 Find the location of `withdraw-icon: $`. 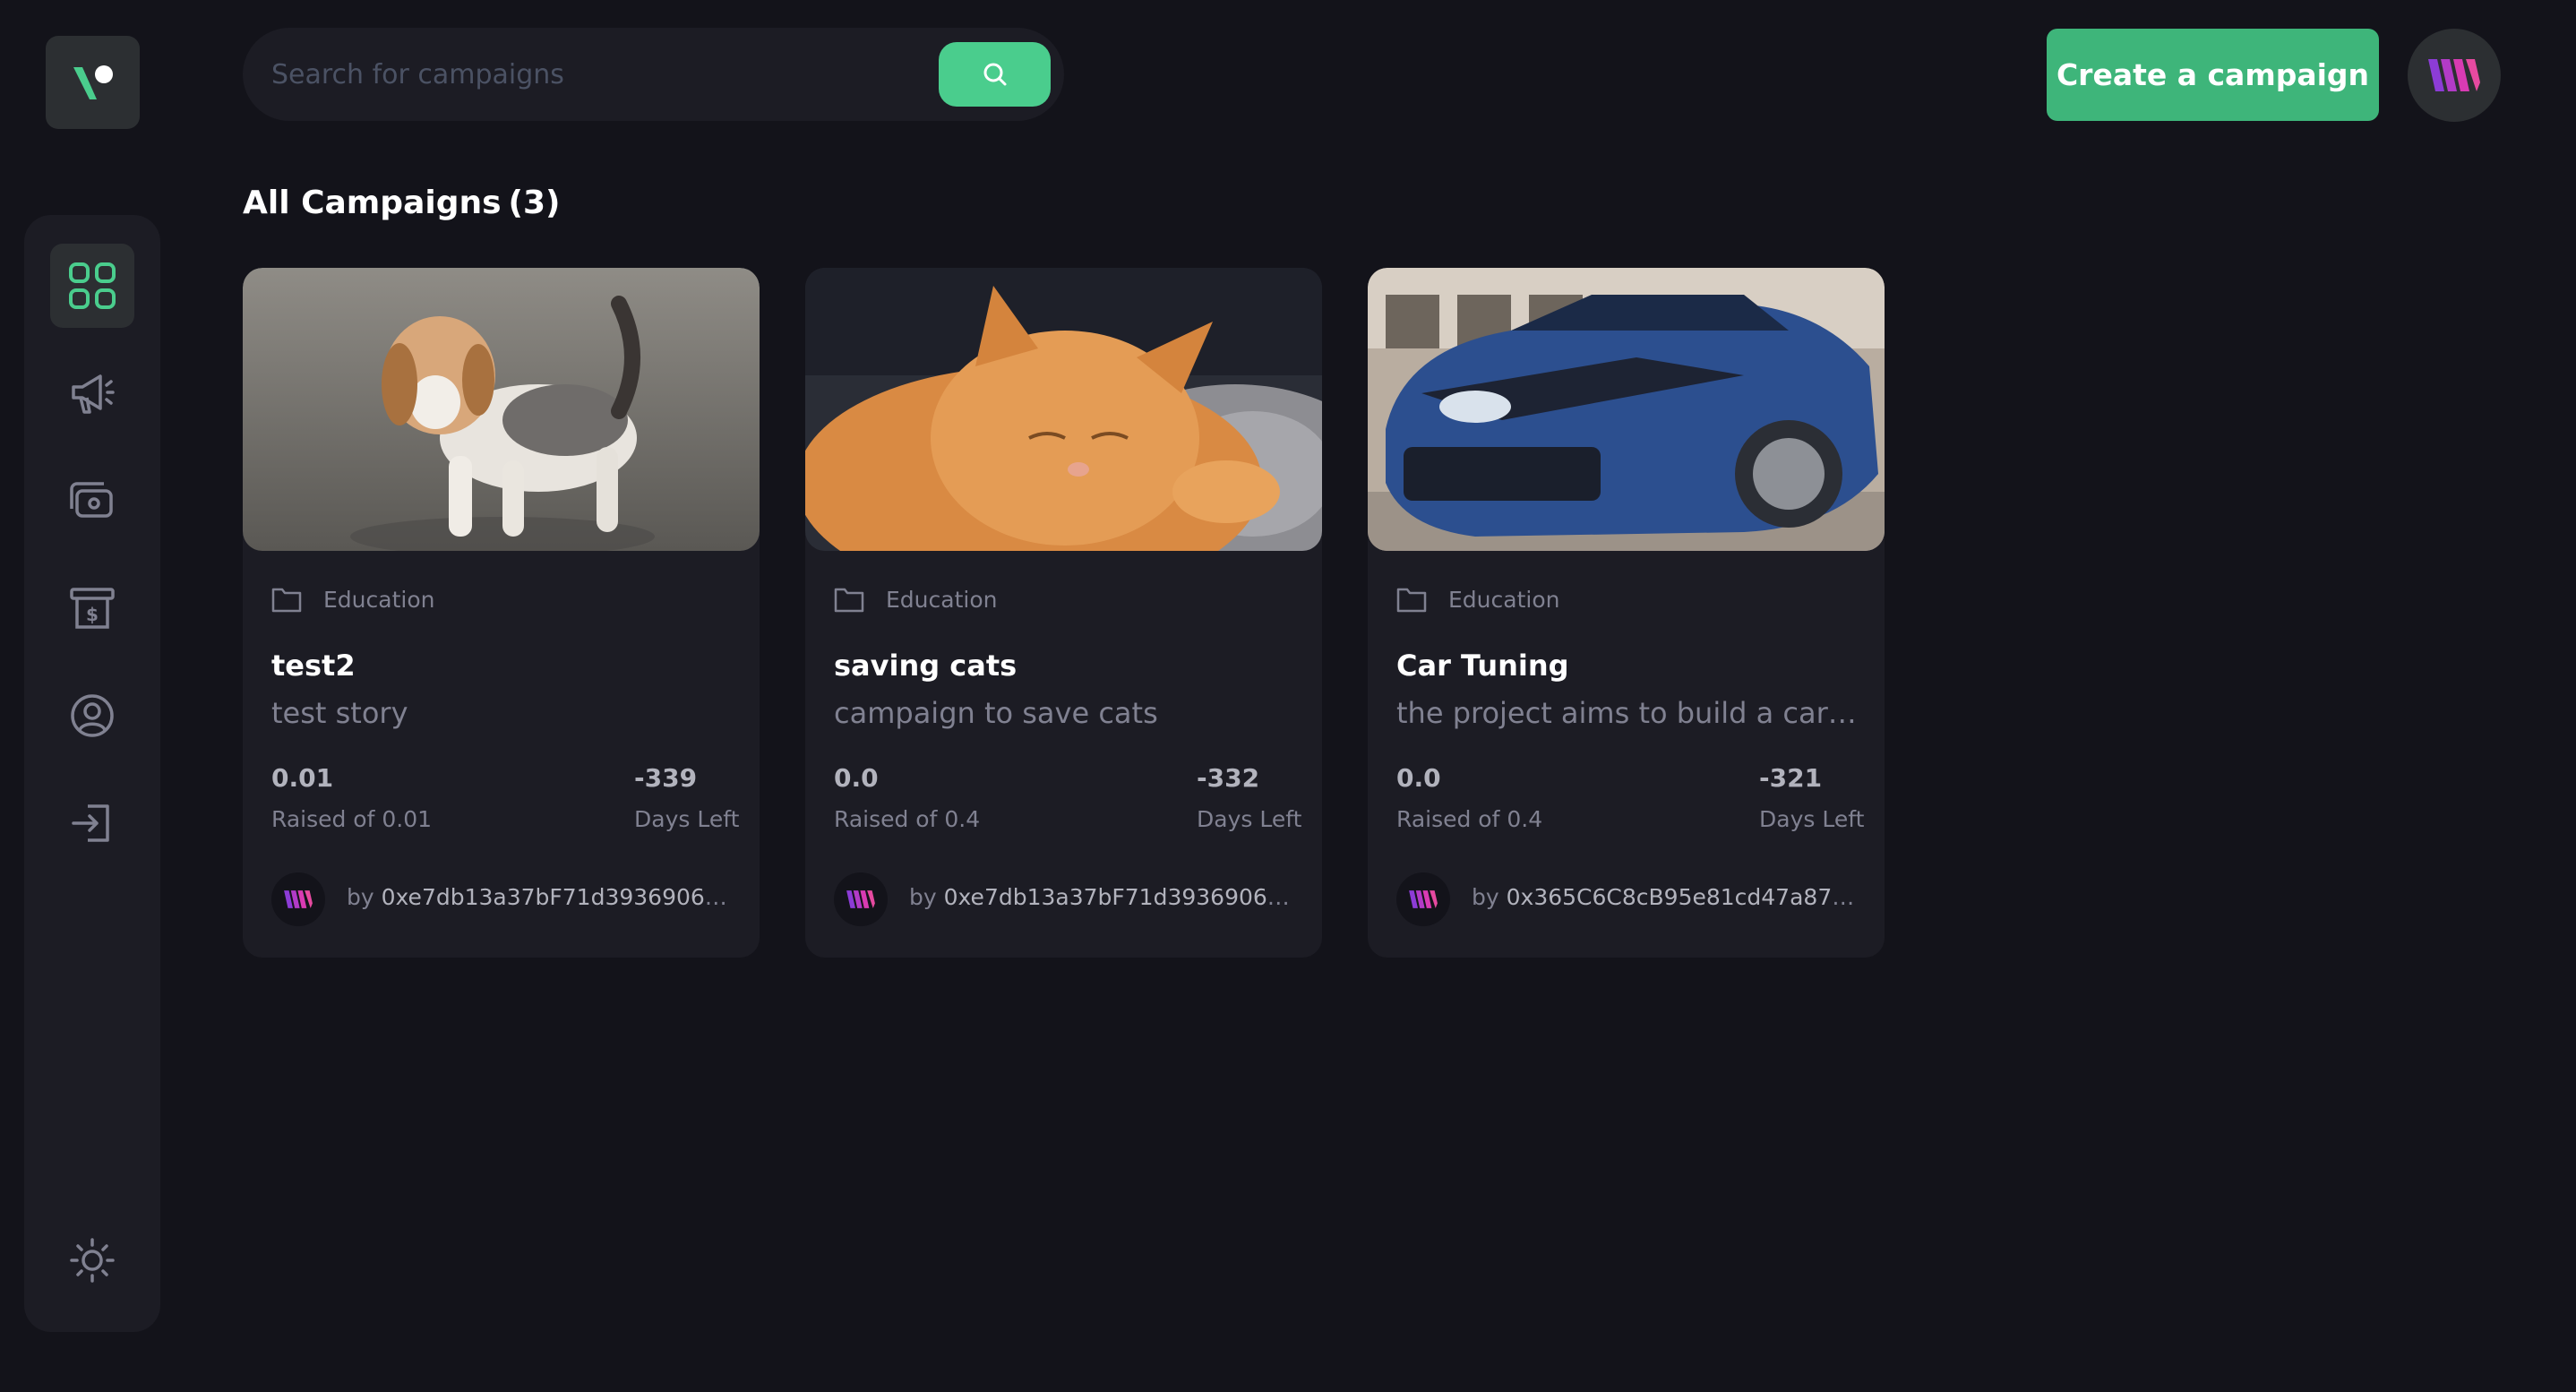

withdraw-icon: $ is located at coordinates (92, 608).